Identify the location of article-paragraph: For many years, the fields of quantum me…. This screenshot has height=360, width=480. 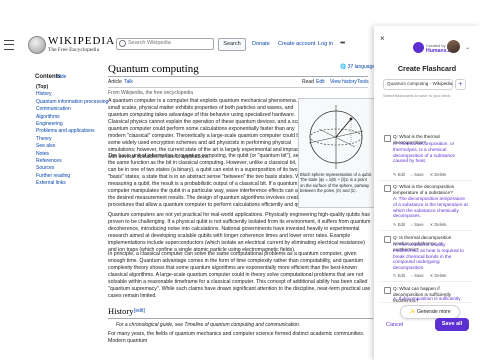
(236, 337).